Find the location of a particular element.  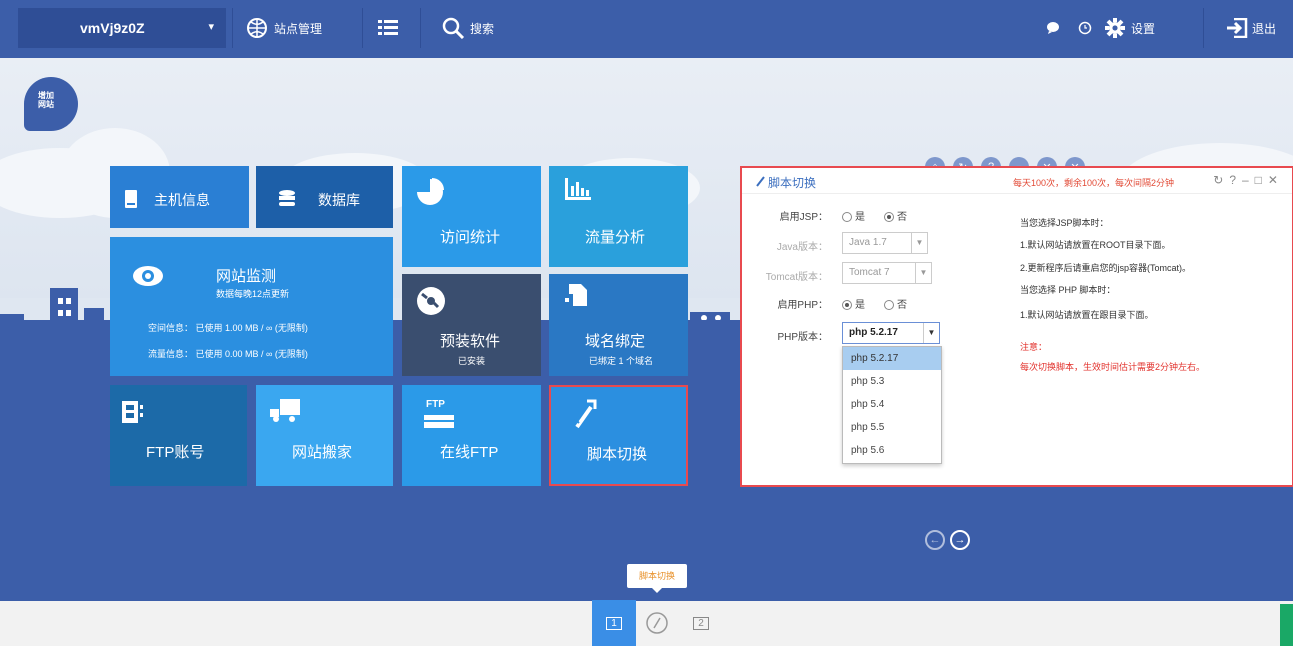

help-line: 1.默认网站请放置在ROOT目录下面。 is located at coordinates (1095, 245).